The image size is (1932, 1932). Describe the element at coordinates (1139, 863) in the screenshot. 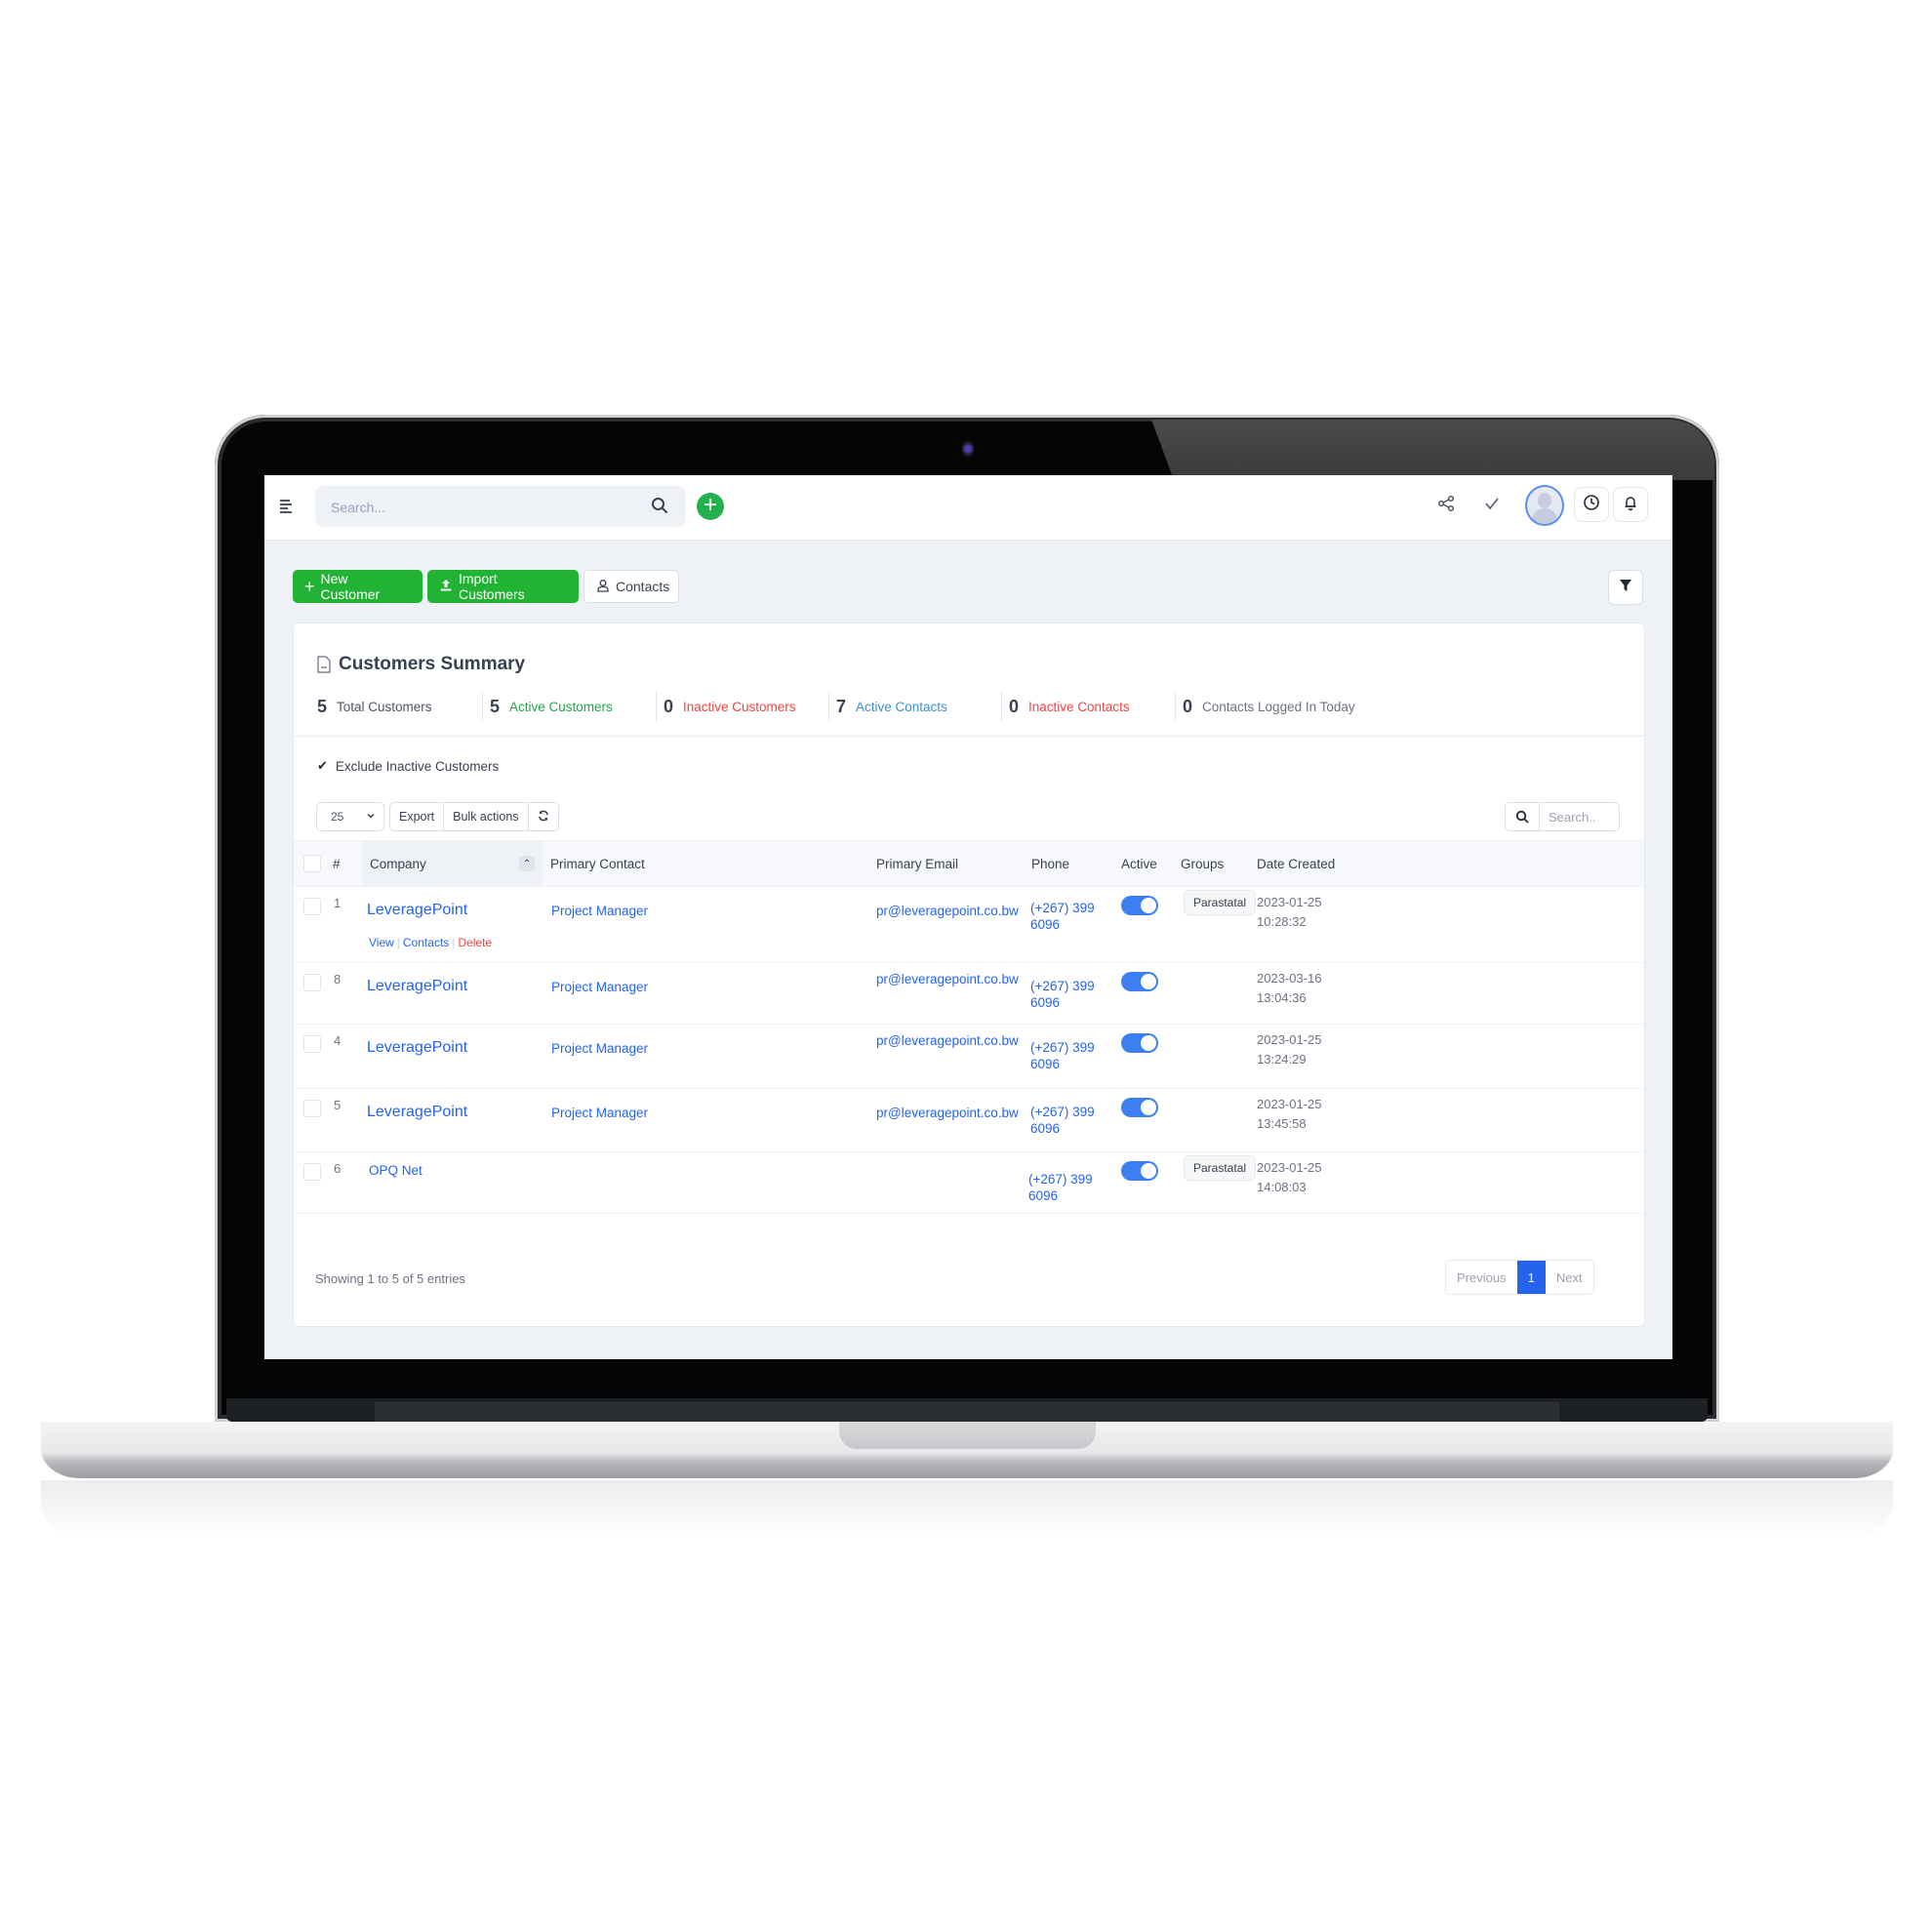

I see `col-active: Active` at that location.